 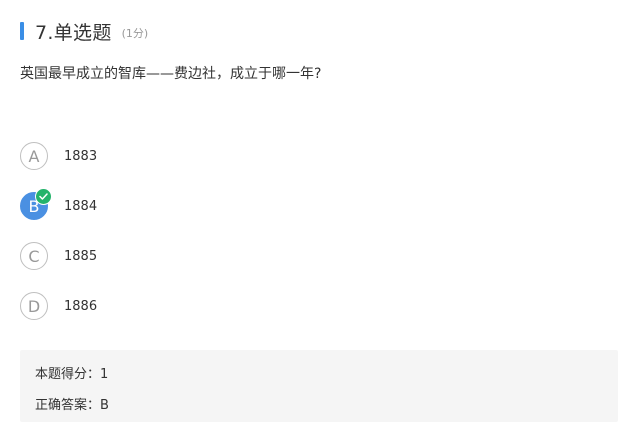 I want to click on question-title: 7.单选题, so click(x=73, y=32).